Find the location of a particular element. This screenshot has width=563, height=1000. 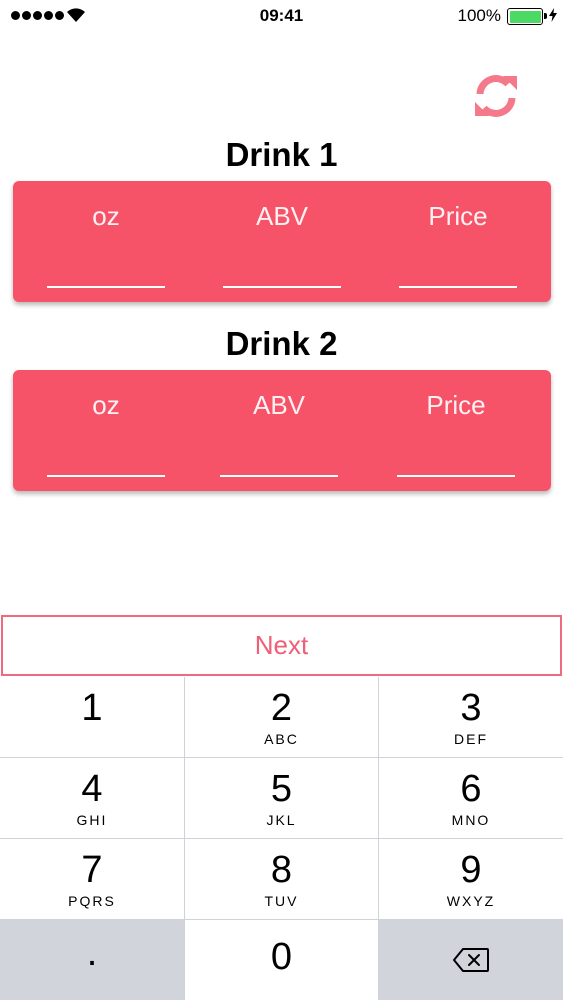

key-3: 3 DEF is located at coordinates (471, 717).